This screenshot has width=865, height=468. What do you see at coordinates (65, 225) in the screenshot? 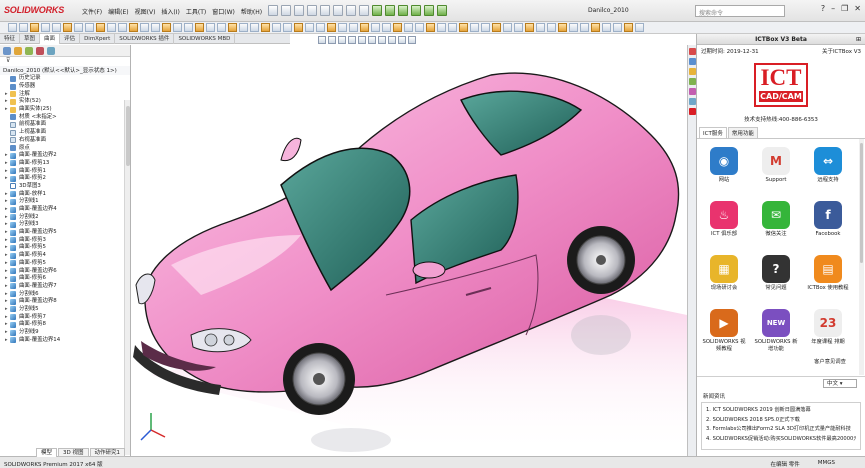
I see `tree-item: ▸ 分割线3` at bounding box center [65, 225].